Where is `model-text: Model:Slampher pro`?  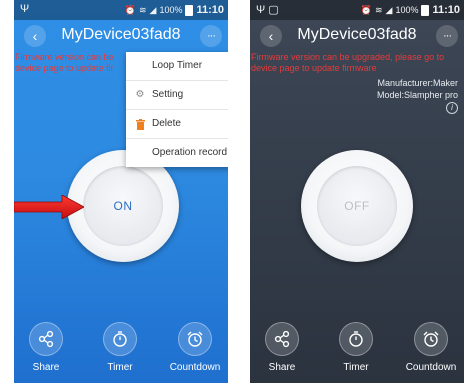 model-text: Model:Slampher pro is located at coordinates (417, 95).